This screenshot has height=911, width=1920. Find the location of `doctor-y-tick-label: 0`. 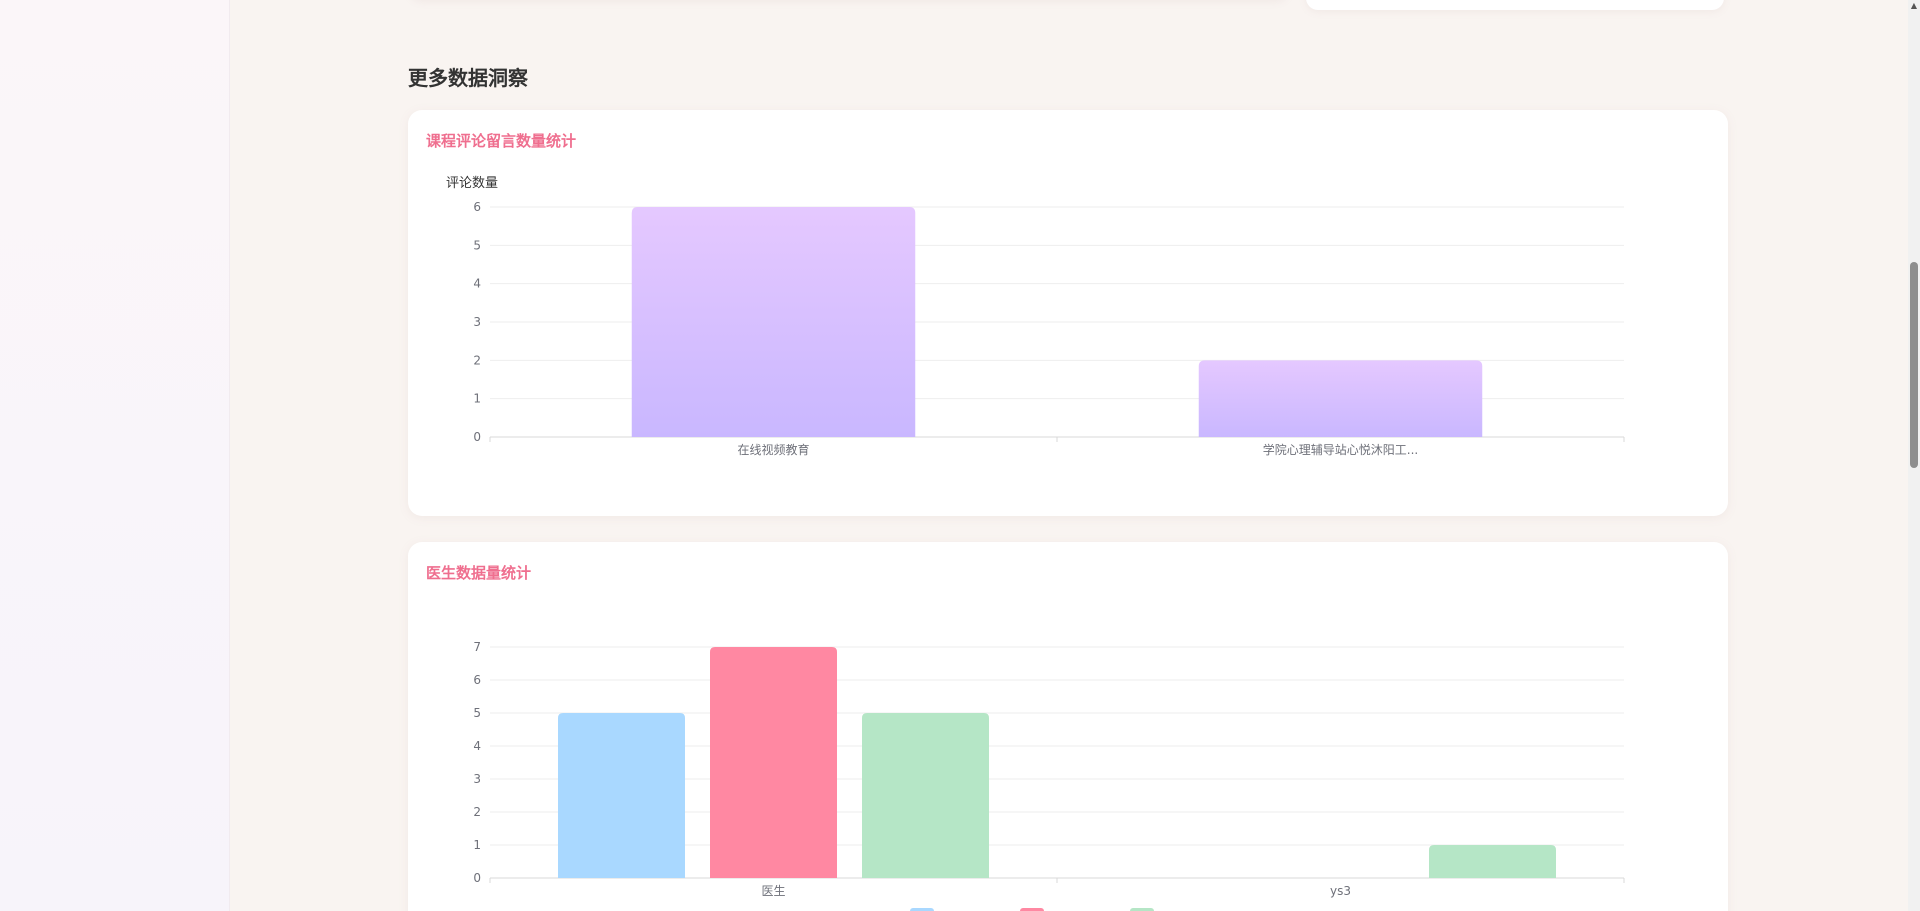

doctor-y-tick-label: 0 is located at coordinates (477, 878).